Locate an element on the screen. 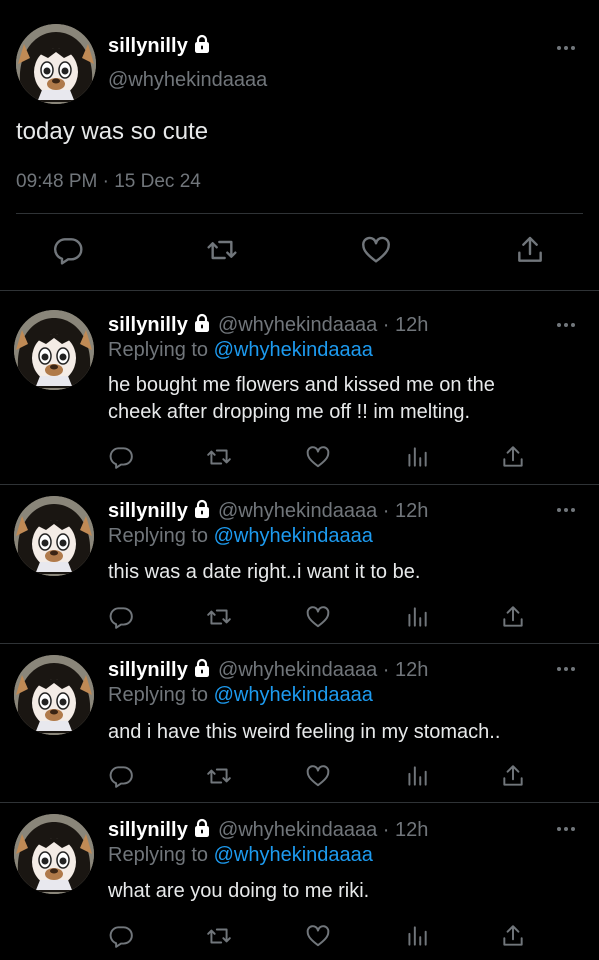  main-tweet-author: sillynilly is located at coordinates (160, 46).